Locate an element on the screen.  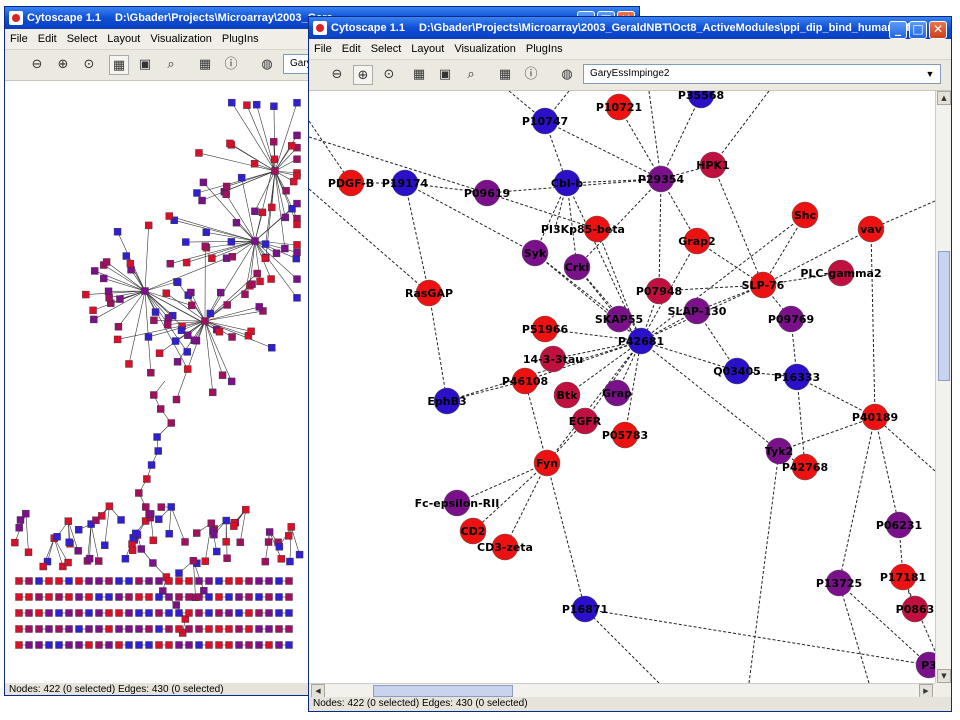
back-menu-select: Select is located at coordinates (82, 39).